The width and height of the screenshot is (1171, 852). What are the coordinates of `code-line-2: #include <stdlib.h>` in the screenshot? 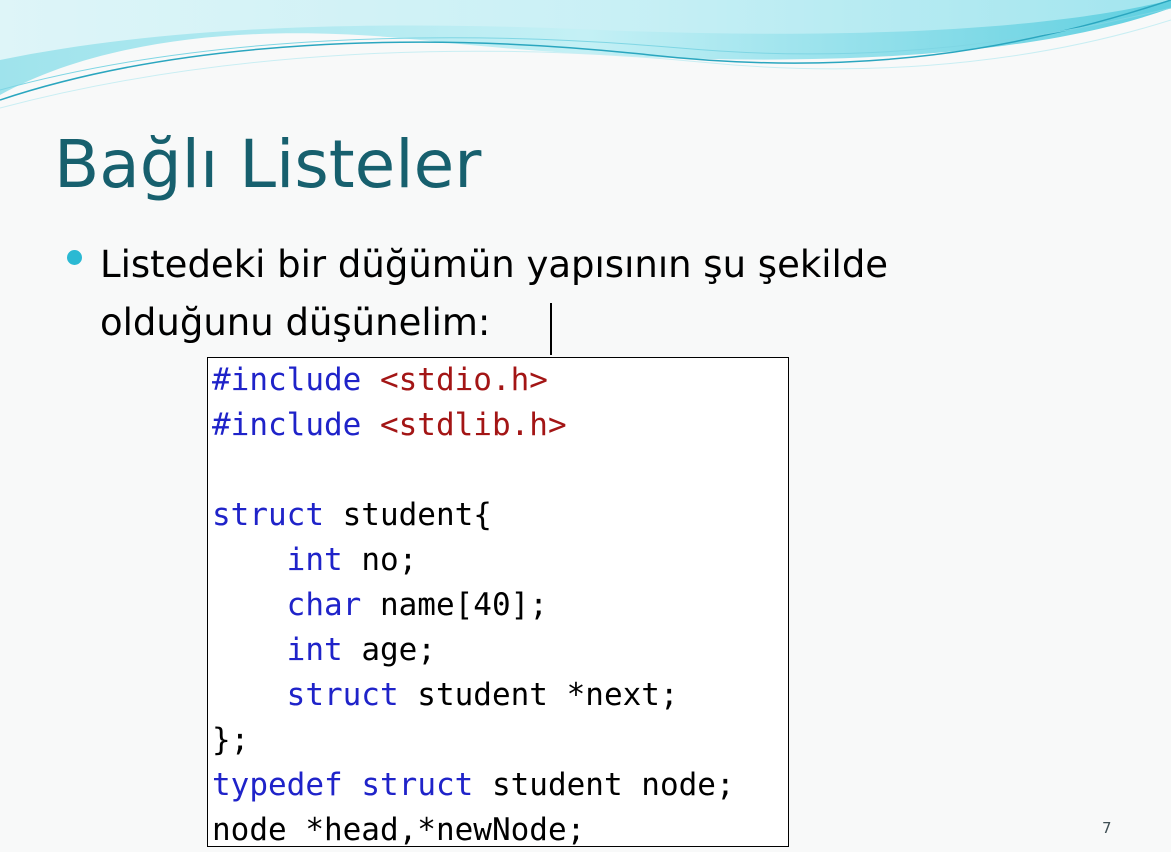 It's located at (389, 425).